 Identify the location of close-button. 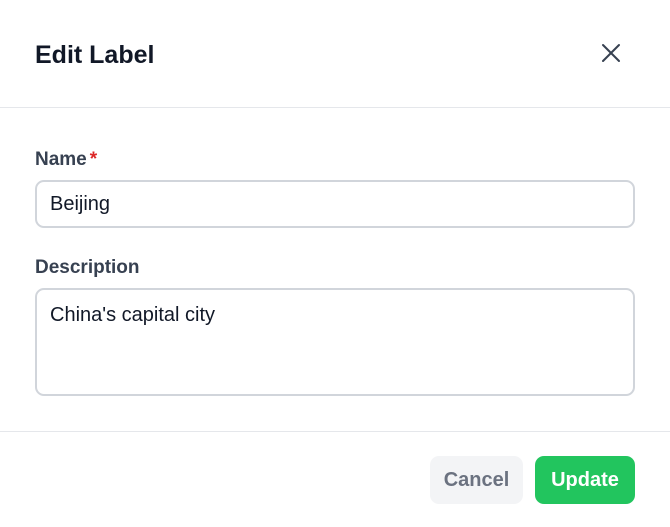
(611, 53).